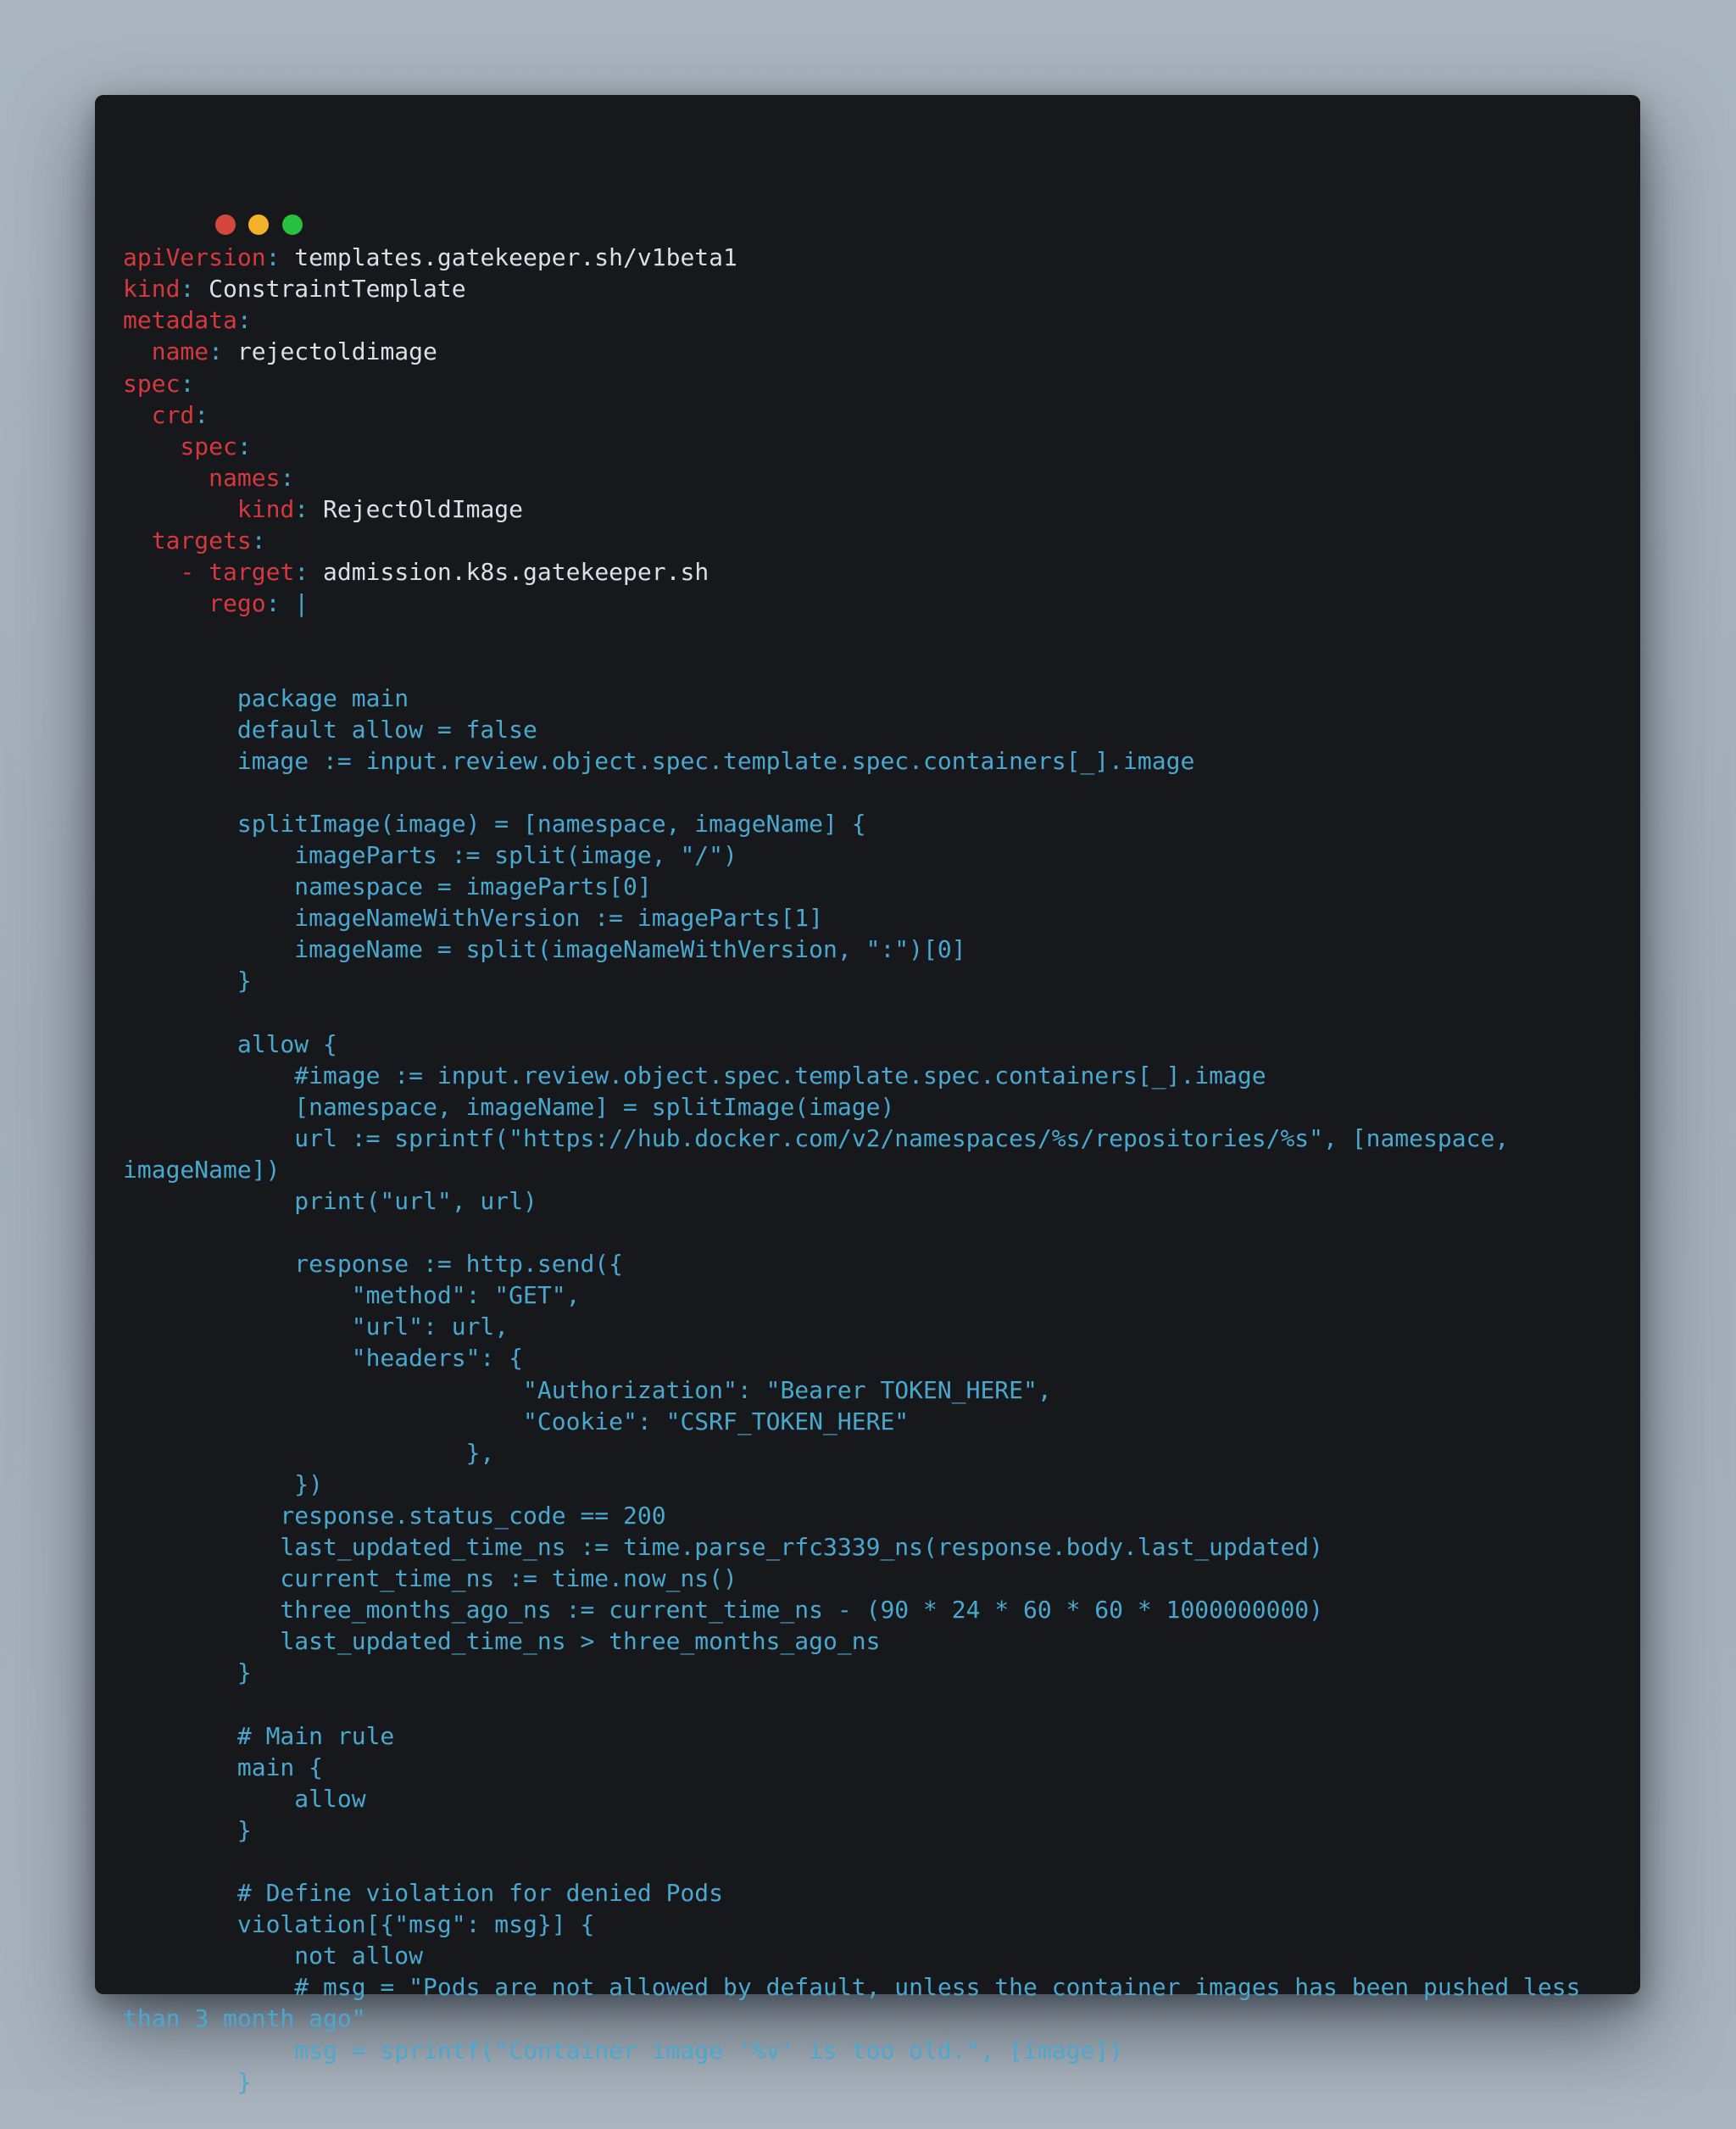  What do you see at coordinates (244, 1799) in the screenshot?
I see `rego-line: allow` at bounding box center [244, 1799].